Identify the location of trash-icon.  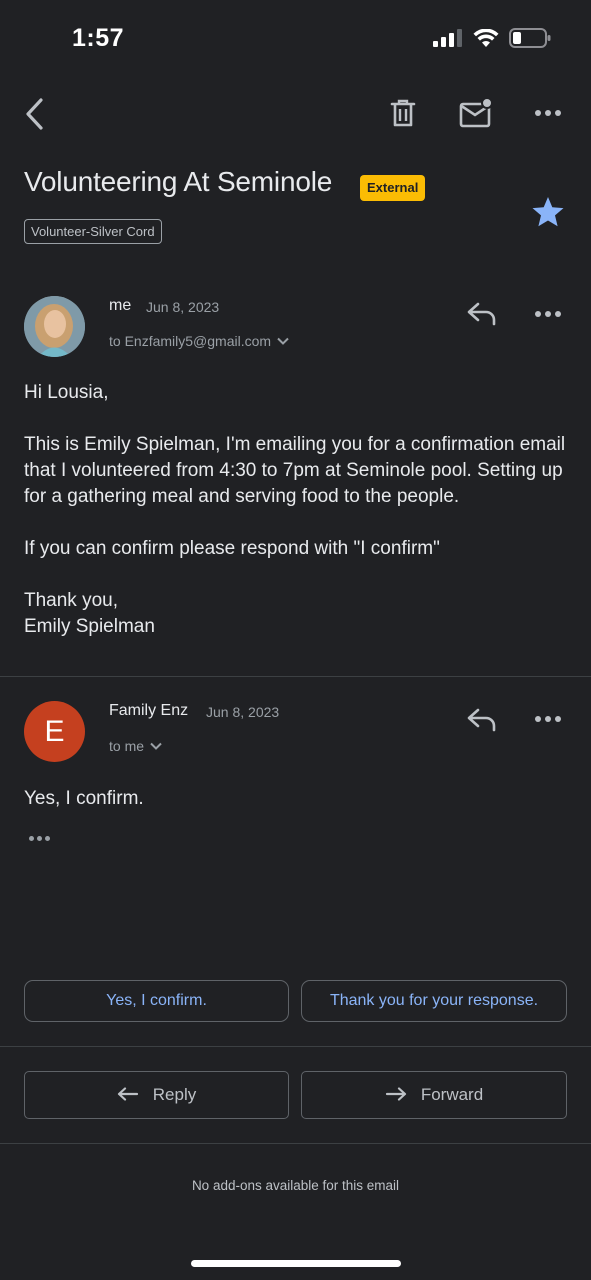
(403, 113).